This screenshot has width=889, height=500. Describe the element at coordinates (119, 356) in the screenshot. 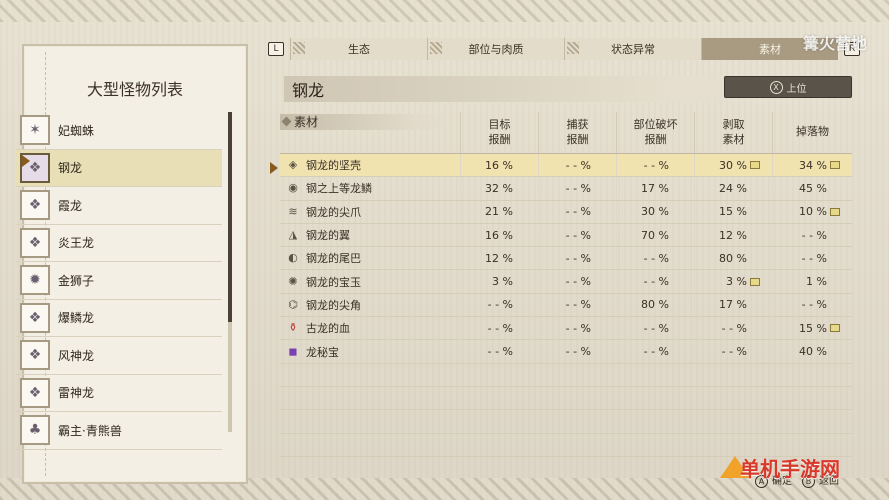

I see `monster-list-item: ❖ 风神龙` at that location.